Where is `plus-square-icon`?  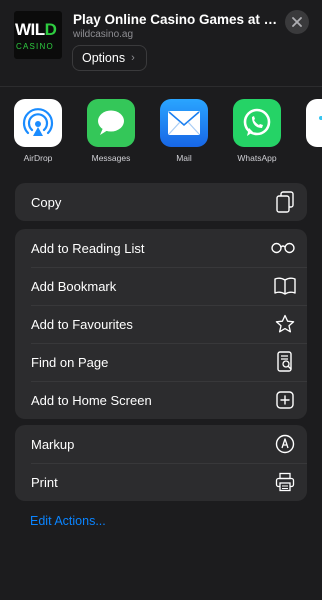
plus-square-icon is located at coordinates (285, 400).